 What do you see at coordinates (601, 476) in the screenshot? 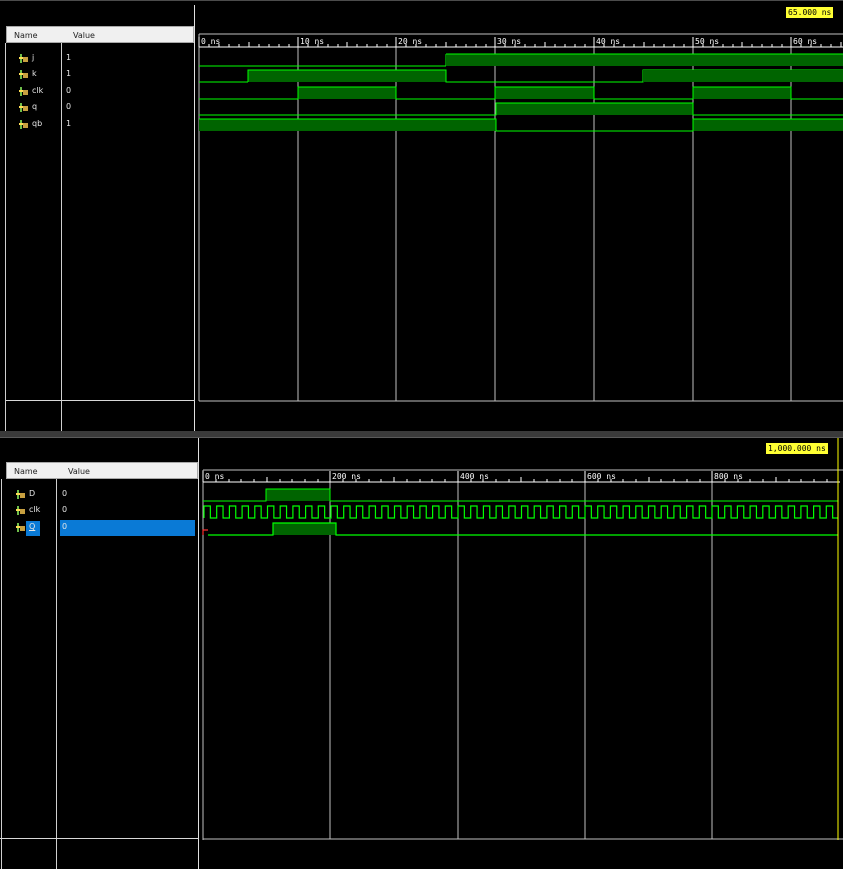
I see `d-tick-label: 600 ns` at bounding box center [601, 476].